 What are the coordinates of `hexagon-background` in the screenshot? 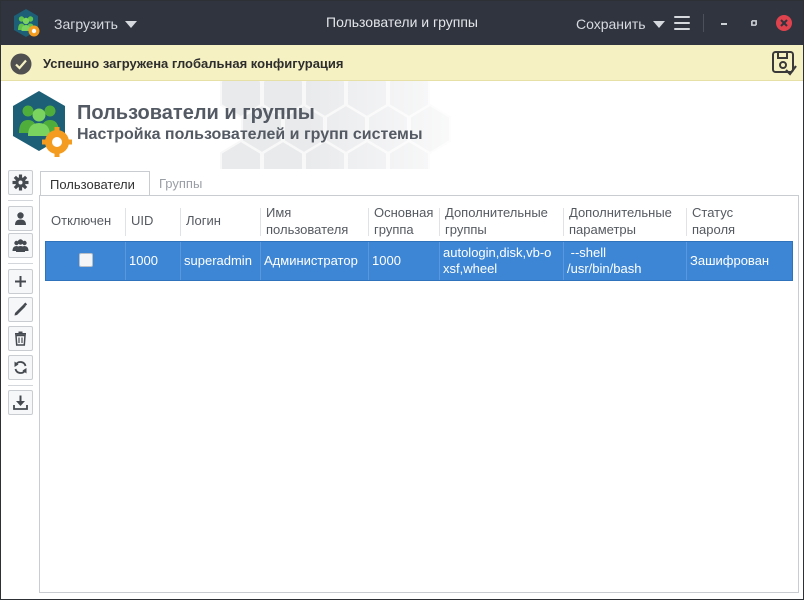 It's located at (351, 125).